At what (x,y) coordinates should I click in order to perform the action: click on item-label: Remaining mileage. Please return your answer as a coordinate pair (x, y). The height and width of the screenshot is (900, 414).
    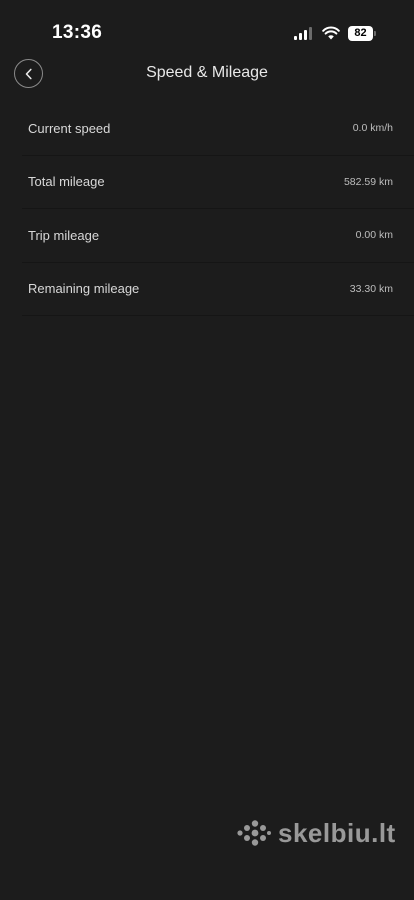
    Looking at the image, I should click on (84, 289).